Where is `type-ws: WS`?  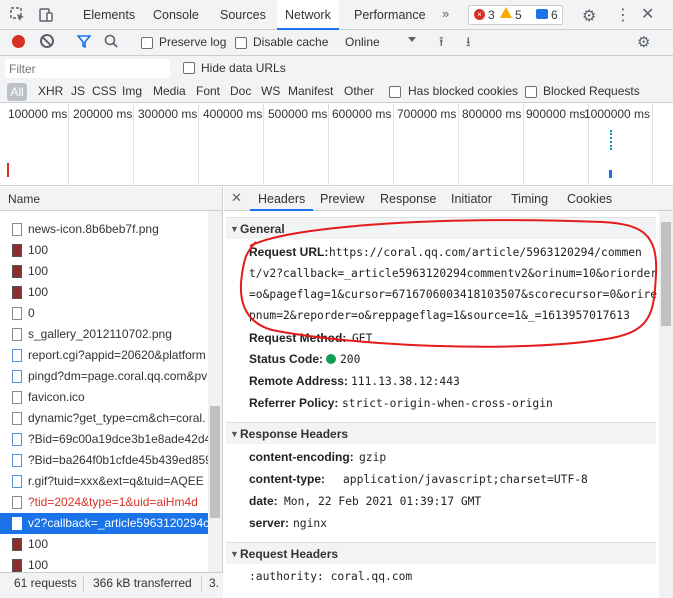
type-ws: WS is located at coordinates (270, 91).